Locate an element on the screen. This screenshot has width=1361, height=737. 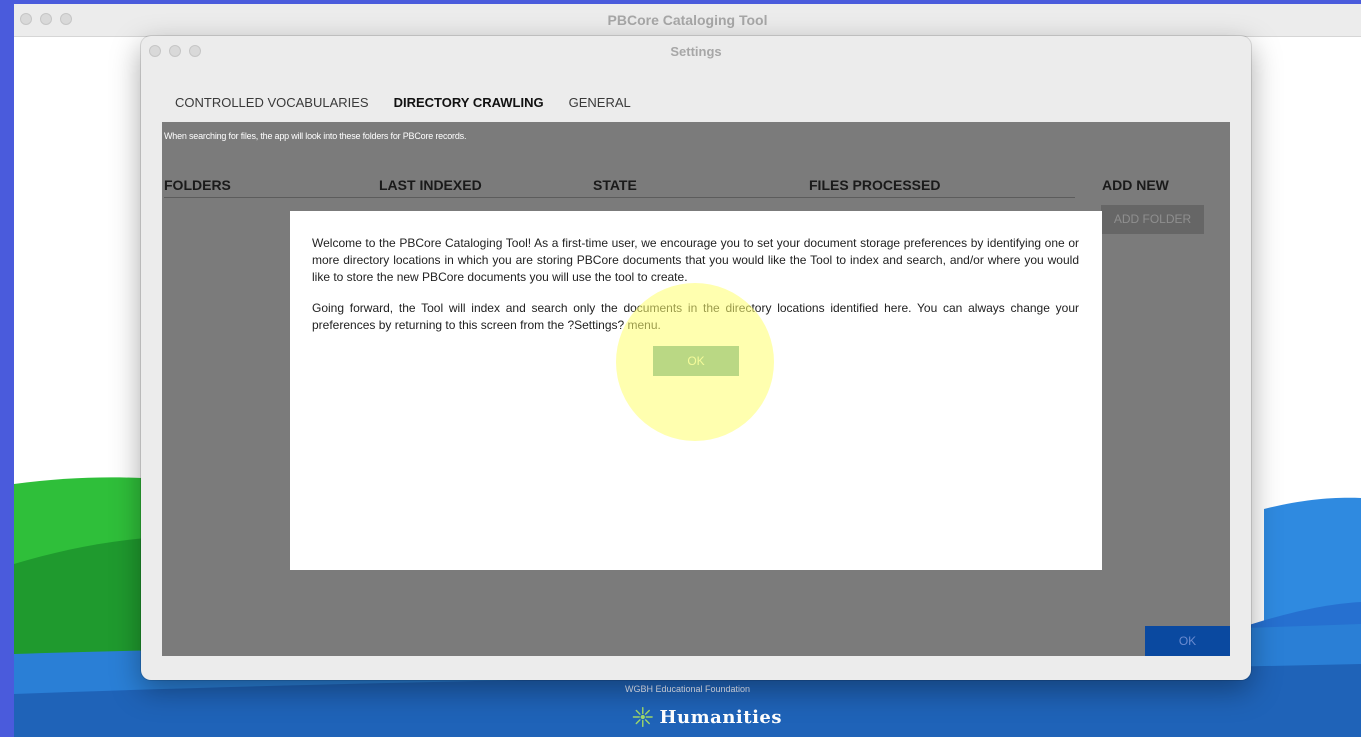
settings-ok-button: OK is located at coordinates (1187, 641).